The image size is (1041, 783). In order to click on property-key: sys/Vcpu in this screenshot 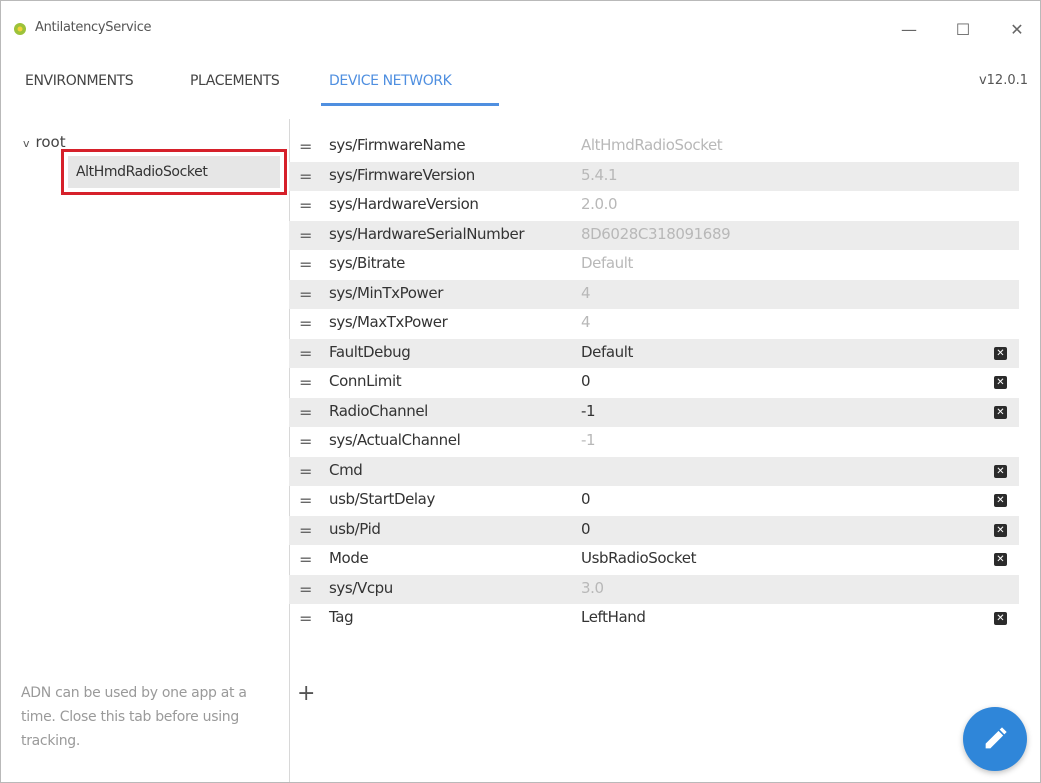, I will do `click(361, 587)`.